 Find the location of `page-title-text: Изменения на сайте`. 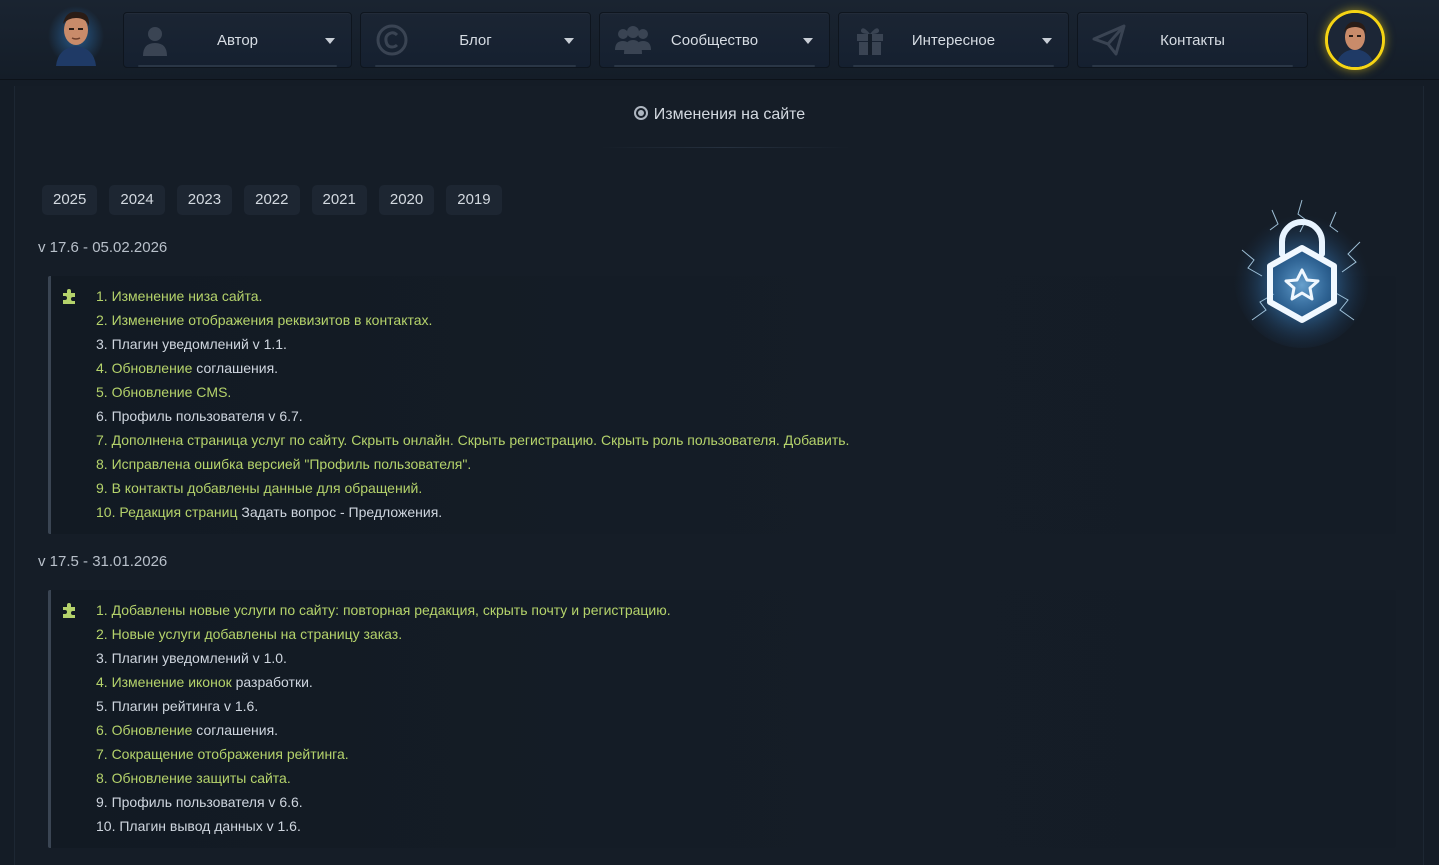

page-title-text: Изменения на сайте is located at coordinates (729, 114).